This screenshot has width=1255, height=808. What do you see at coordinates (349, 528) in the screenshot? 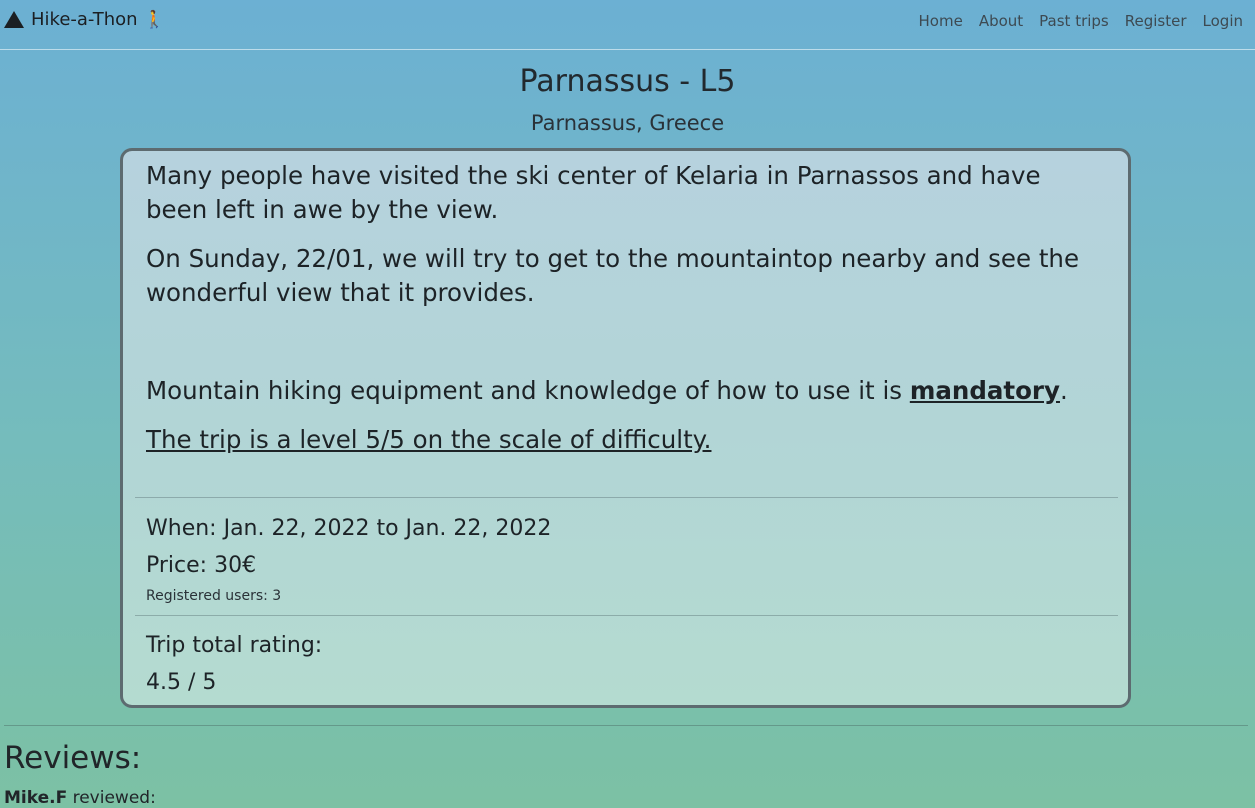
I see `trip-dates: When: Jan. 22, 2022 to Jan. 22, 2022` at bounding box center [349, 528].